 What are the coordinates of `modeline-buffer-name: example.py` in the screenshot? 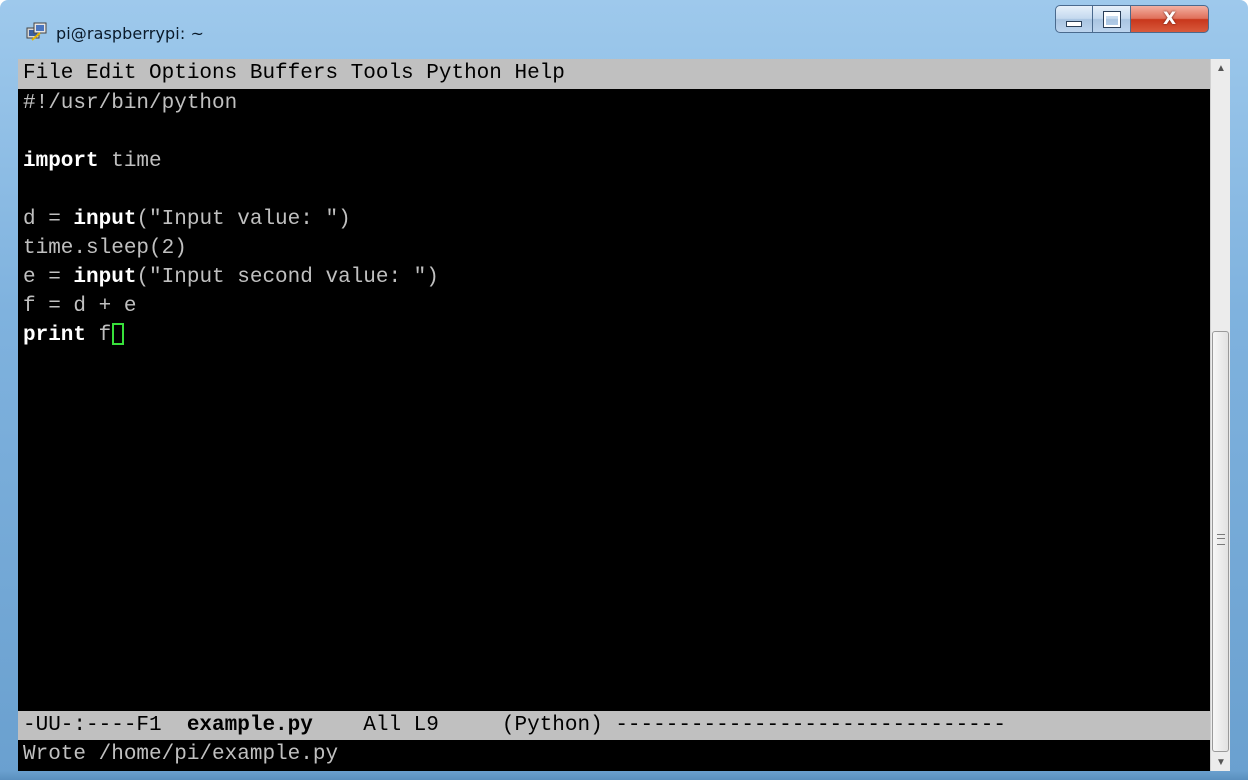 It's located at (249, 725).